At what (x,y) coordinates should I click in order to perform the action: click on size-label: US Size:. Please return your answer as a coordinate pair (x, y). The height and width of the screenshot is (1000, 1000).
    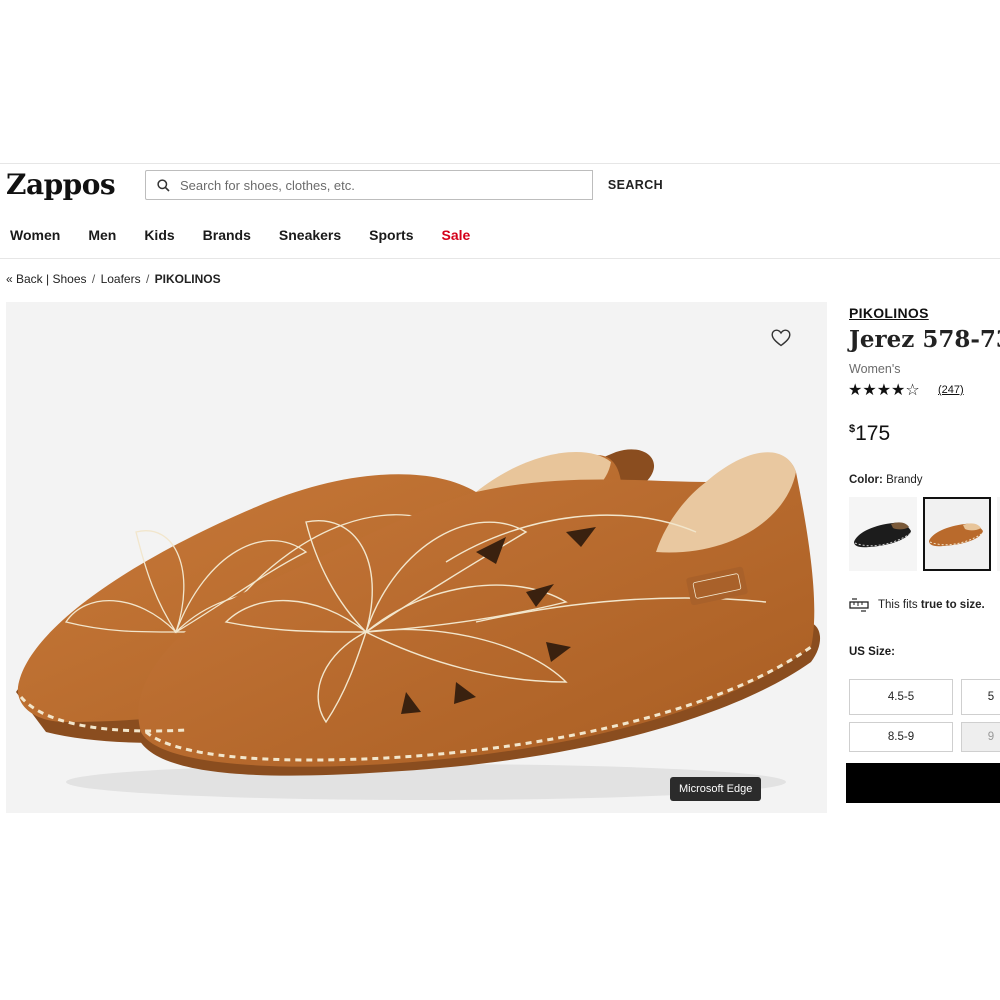
    Looking at the image, I should click on (872, 652).